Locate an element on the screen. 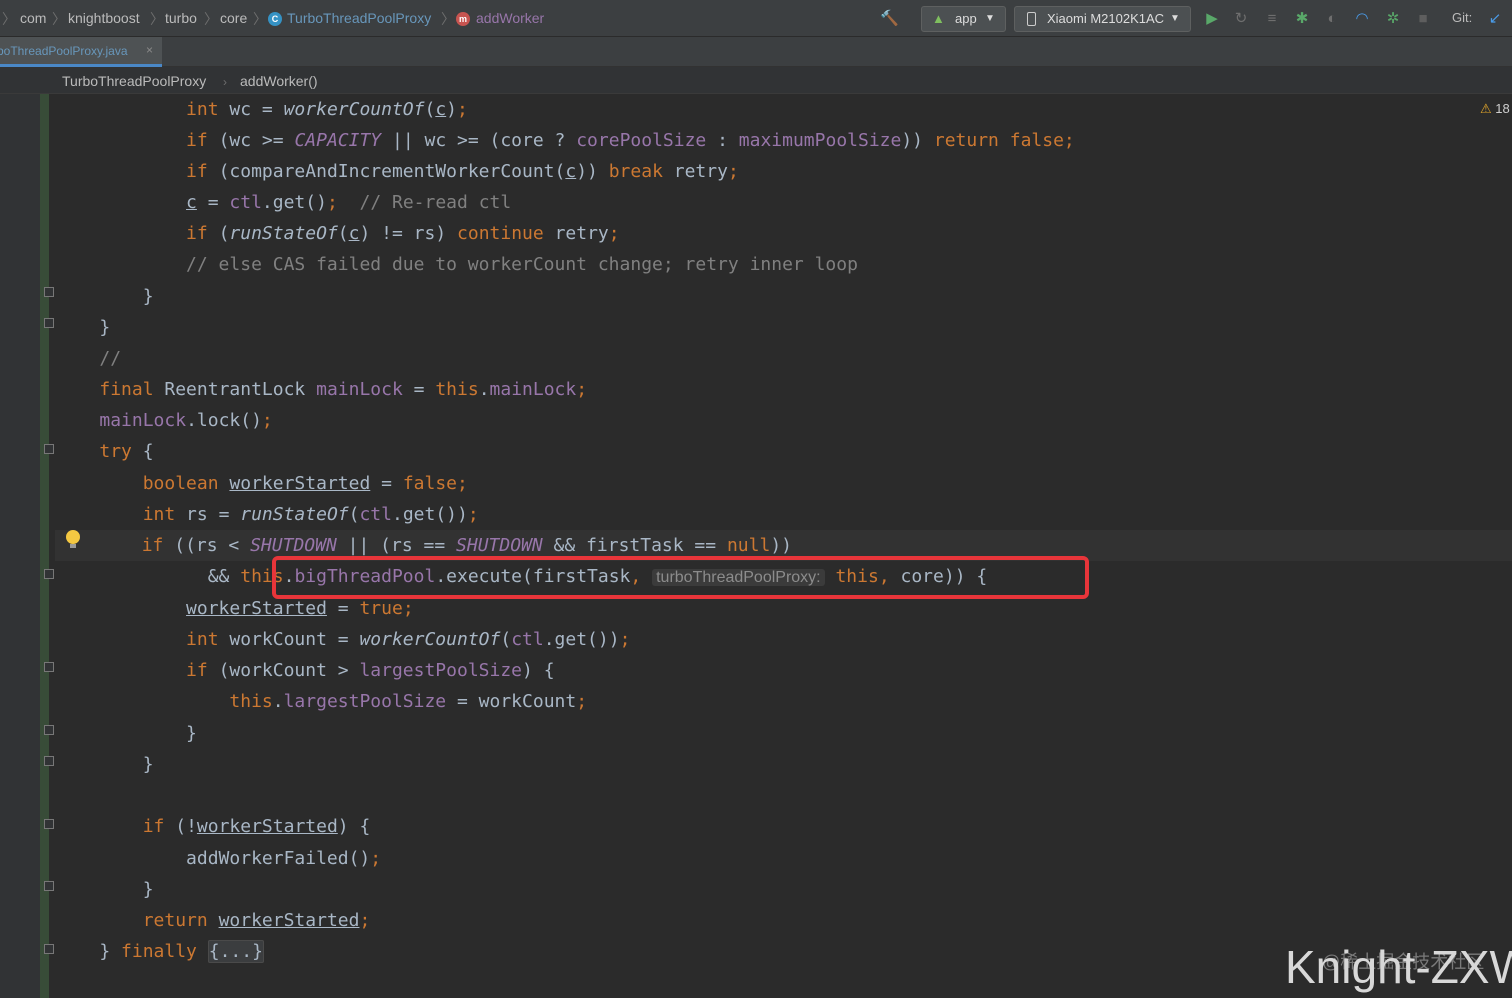  android-icon: ▲ is located at coordinates (938, 18).